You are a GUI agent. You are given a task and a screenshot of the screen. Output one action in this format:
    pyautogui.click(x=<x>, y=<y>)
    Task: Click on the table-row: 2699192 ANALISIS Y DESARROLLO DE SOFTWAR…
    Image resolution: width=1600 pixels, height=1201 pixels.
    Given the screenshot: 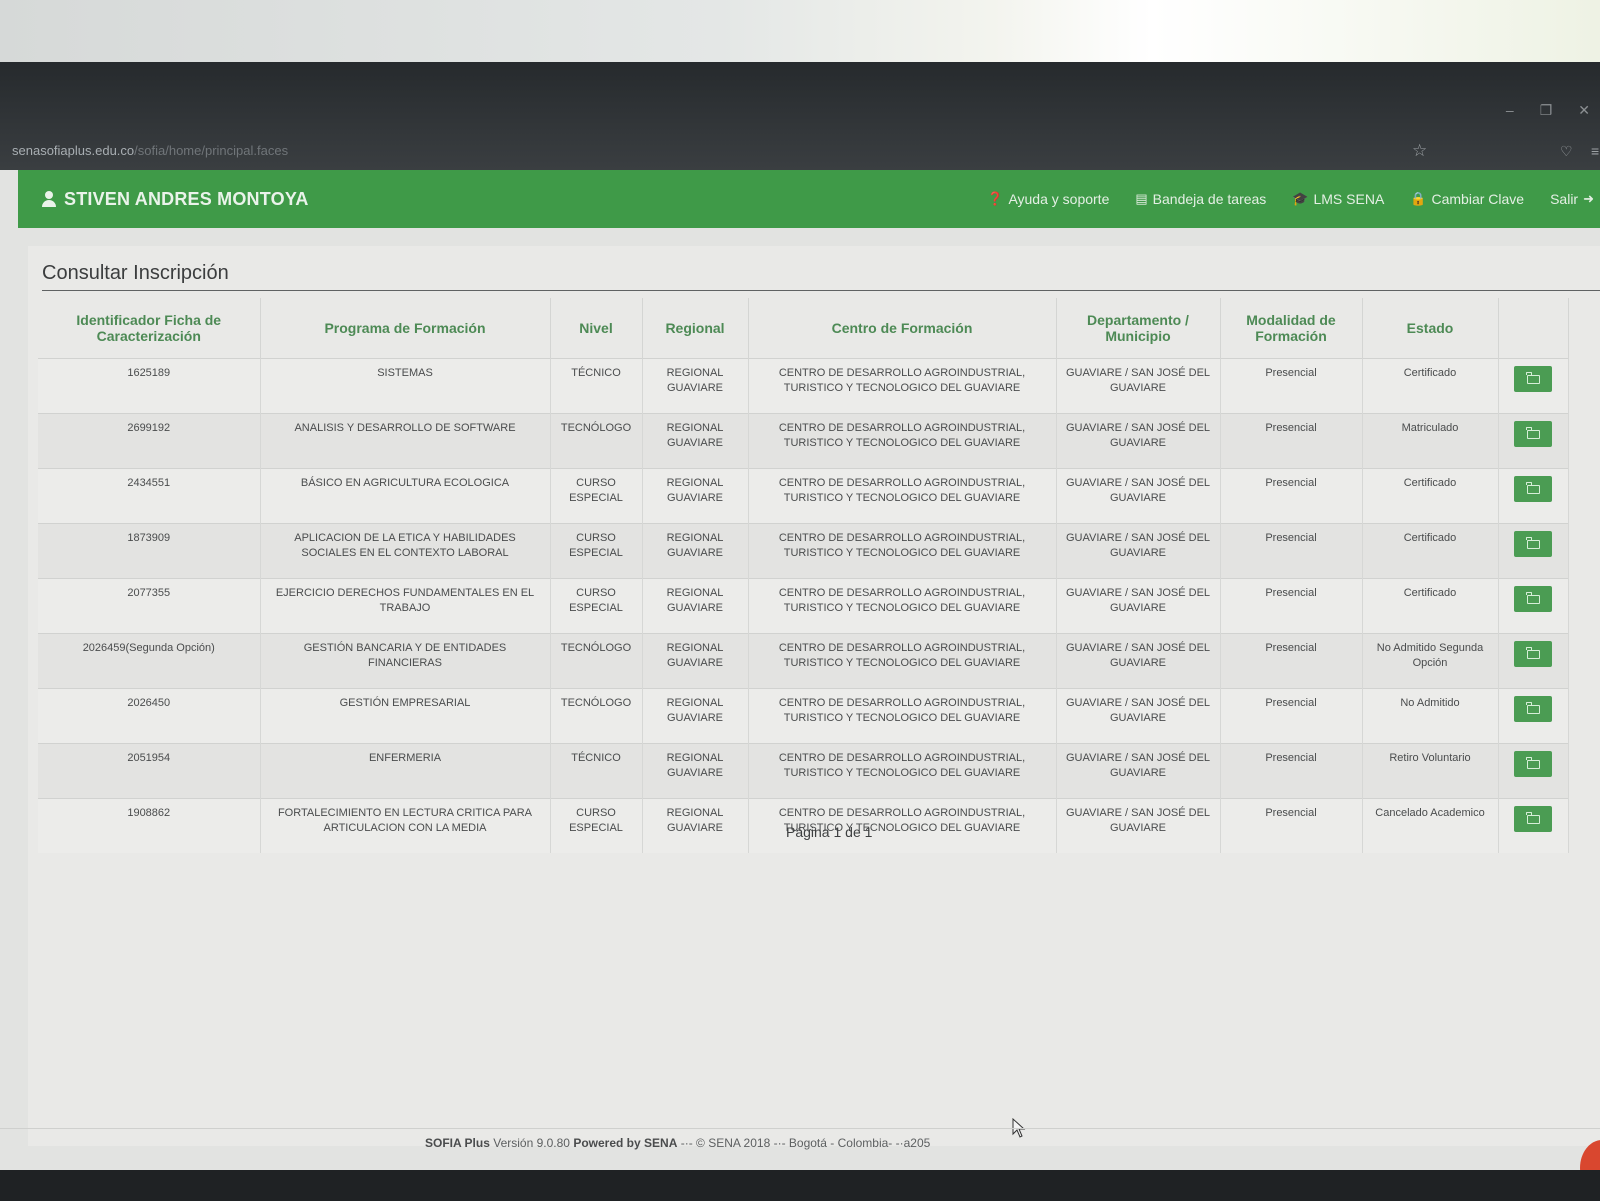 What is the action you would take?
    pyautogui.click(x=803, y=441)
    